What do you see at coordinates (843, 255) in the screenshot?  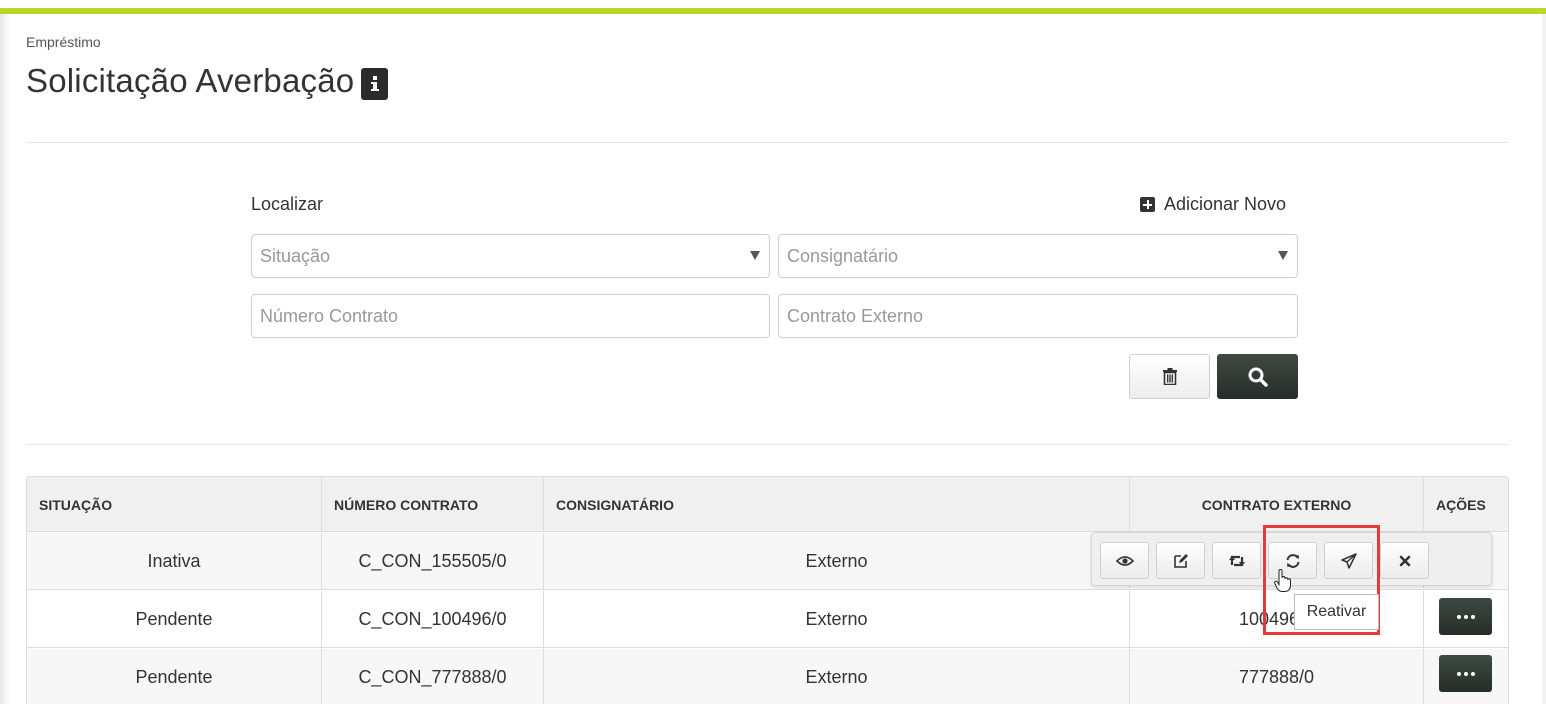 I see `consignatario-select-placeholder: Consignatário` at bounding box center [843, 255].